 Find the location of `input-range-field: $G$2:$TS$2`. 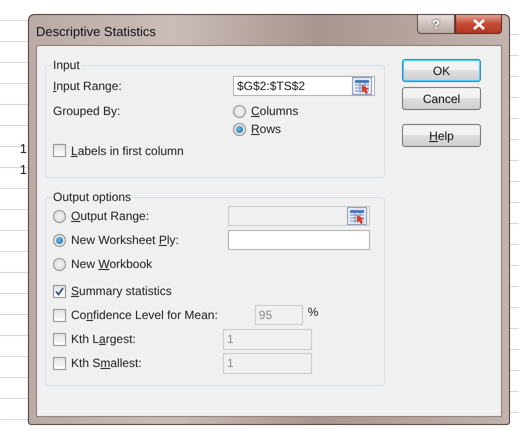

input-range-field: $G$2:$TS$2 is located at coordinates (304, 86).